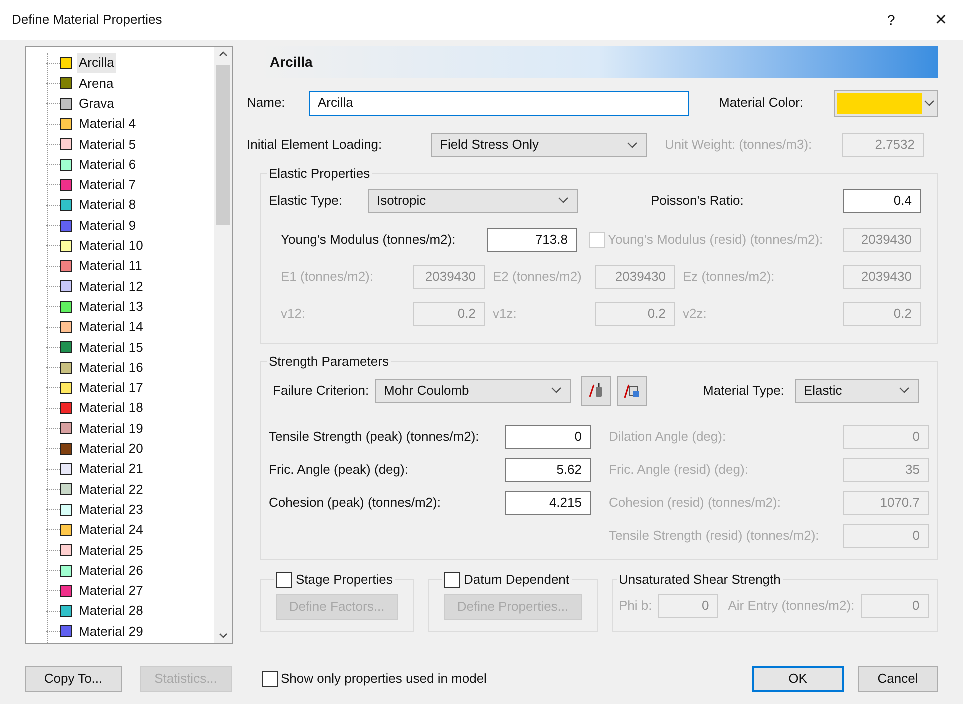 This screenshot has height=704, width=963. Describe the element at coordinates (695, 503) in the screenshot. I see `field-label: Cohesion (resid) (tonnes/m2):` at that location.